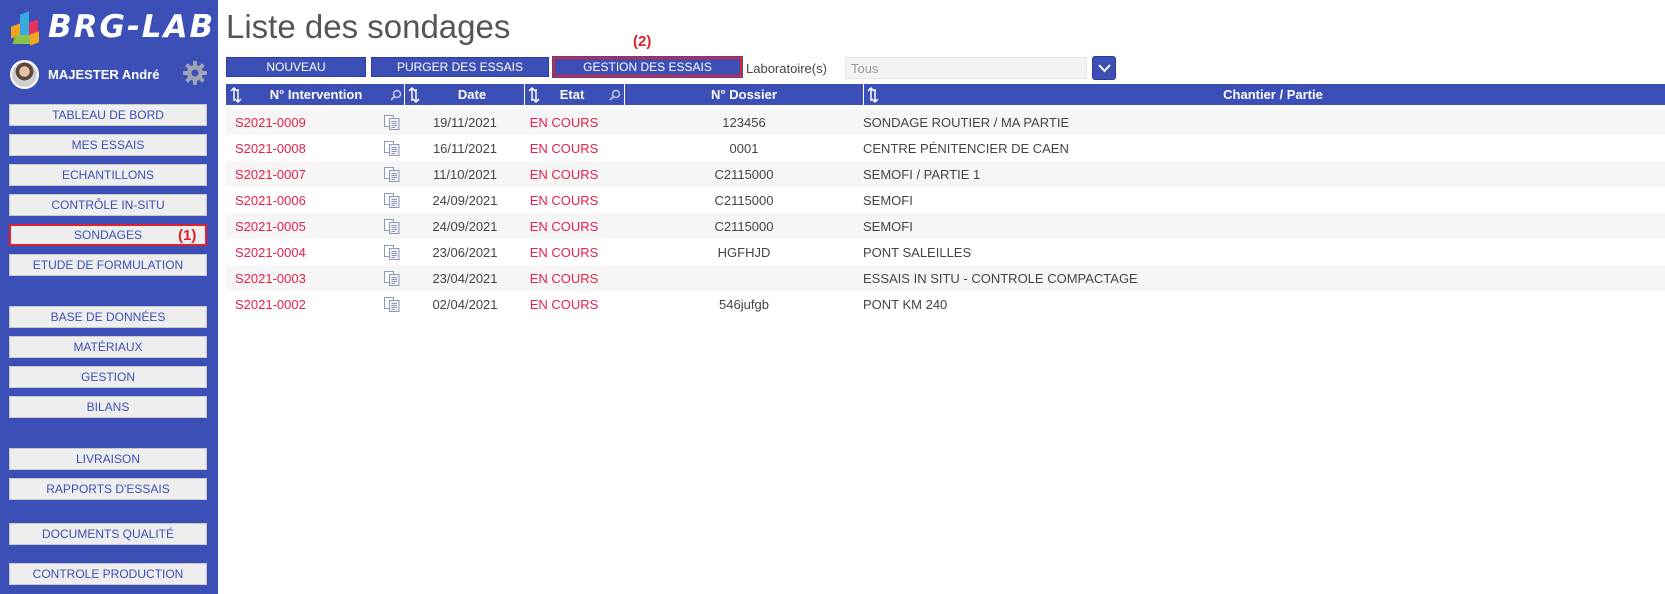 This screenshot has width=1665, height=594. Describe the element at coordinates (132, 27) in the screenshot. I see `logo-text: BRG-LAB` at that location.